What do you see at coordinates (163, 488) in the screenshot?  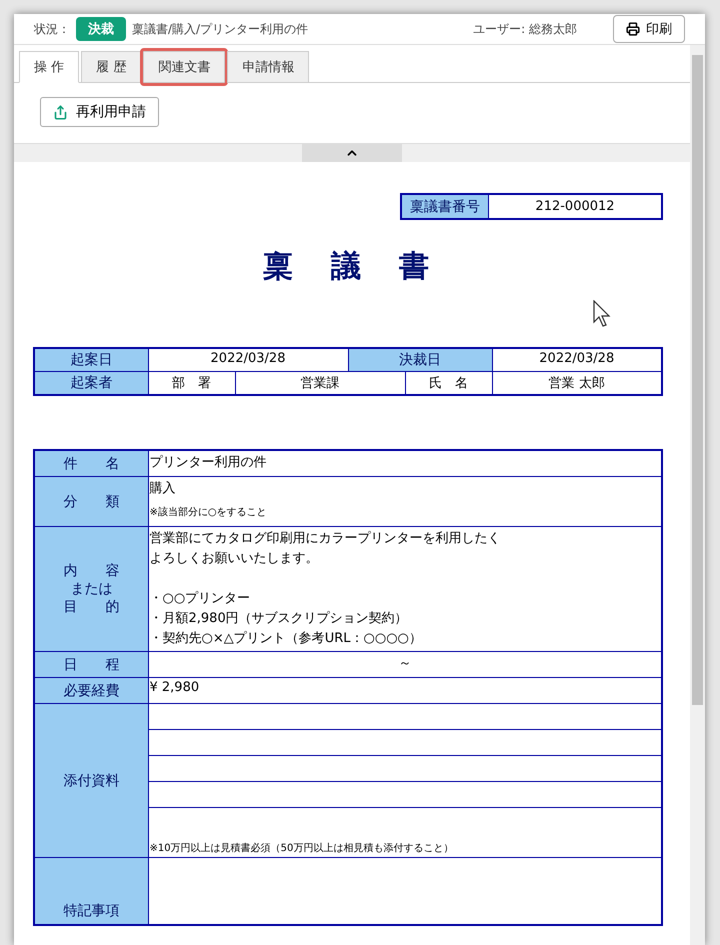 I see `row-value: 購入` at bounding box center [163, 488].